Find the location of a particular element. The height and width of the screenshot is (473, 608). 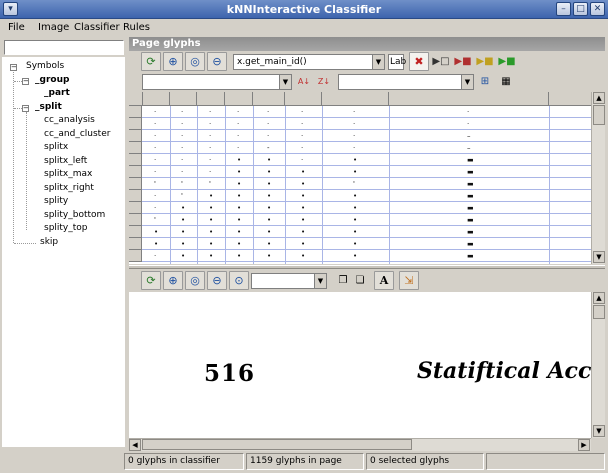

table-row: • • • • • • • ▬ is located at coordinates (360, 232).